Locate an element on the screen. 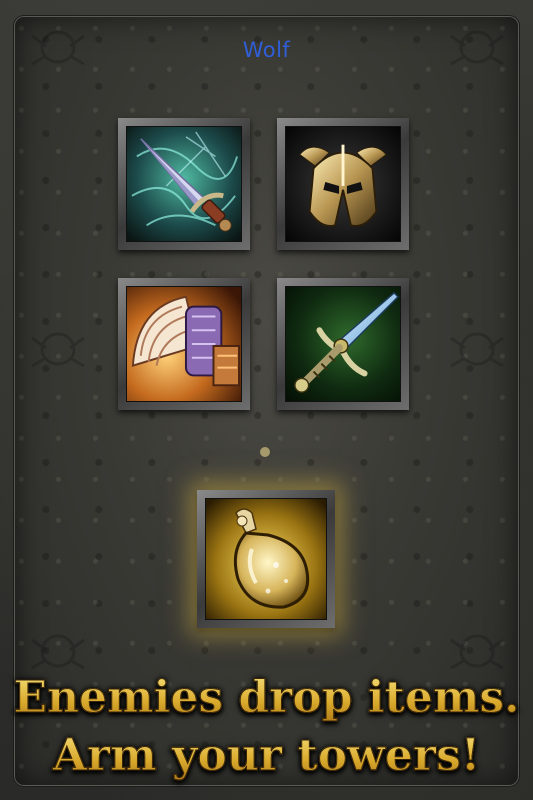  battle-axe-icon is located at coordinates (184, 344).